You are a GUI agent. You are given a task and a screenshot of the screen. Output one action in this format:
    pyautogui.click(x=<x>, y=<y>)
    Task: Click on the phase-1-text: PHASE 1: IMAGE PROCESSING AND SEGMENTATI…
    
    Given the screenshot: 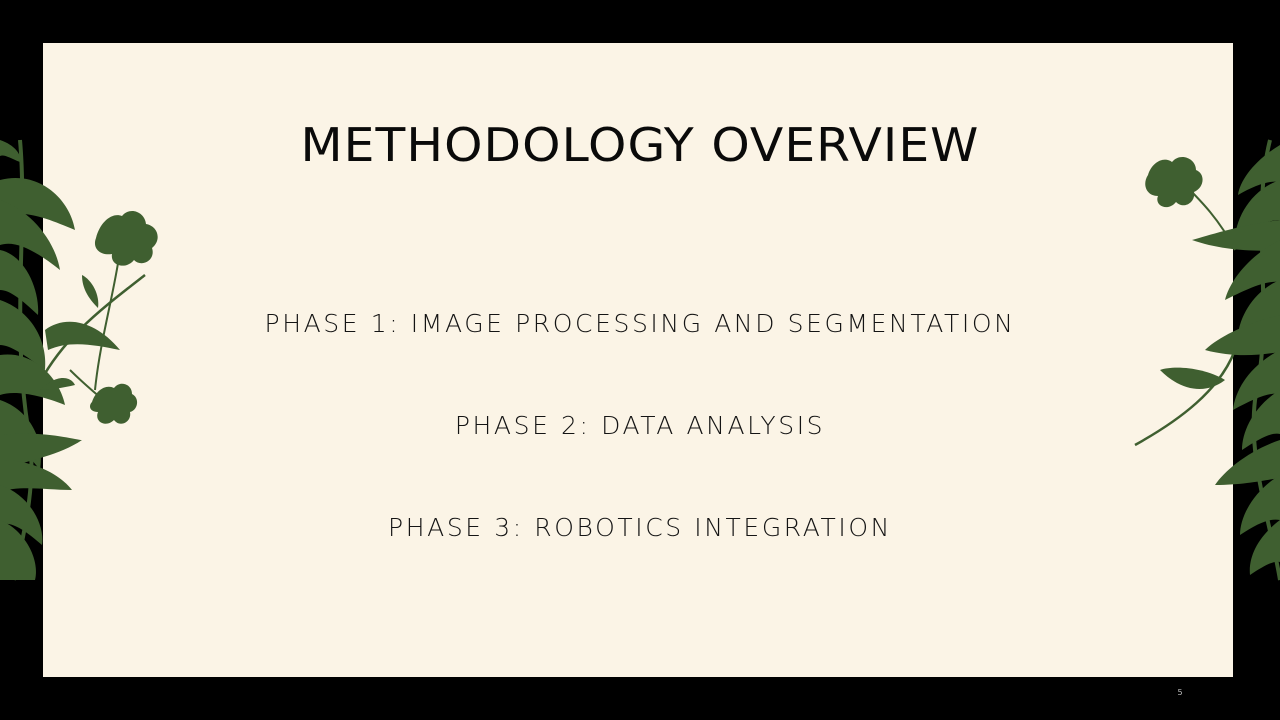 What is the action you would take?
    pyautogui.click(x=640, y=323)
    